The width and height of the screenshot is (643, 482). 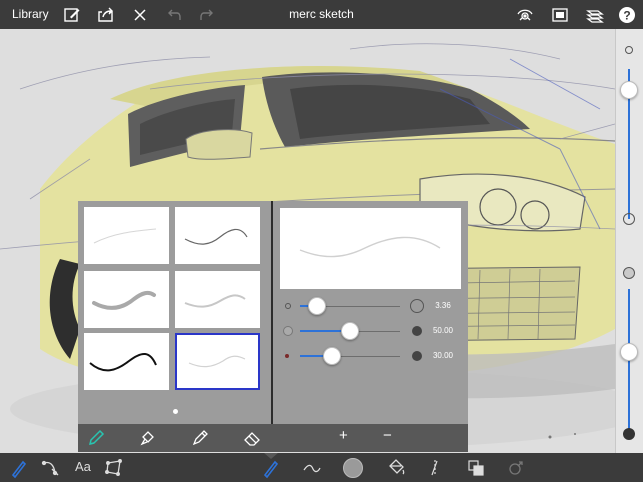 I want to click on size-value: 3.36, so click(x=443, y=305).